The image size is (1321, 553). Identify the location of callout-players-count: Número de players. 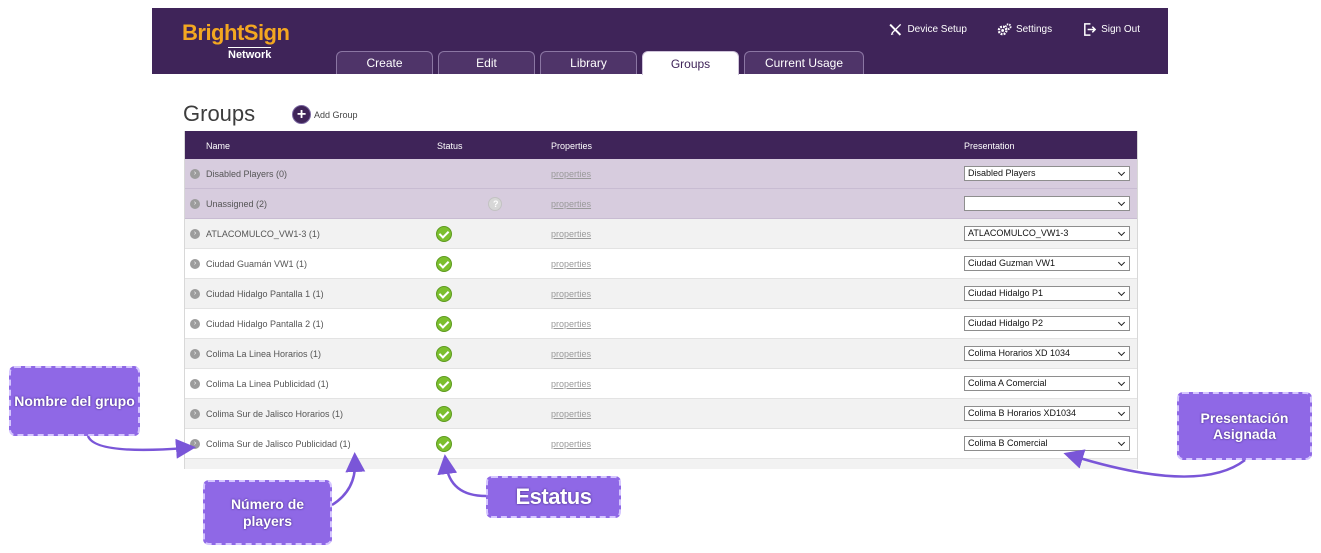
(267, 512).